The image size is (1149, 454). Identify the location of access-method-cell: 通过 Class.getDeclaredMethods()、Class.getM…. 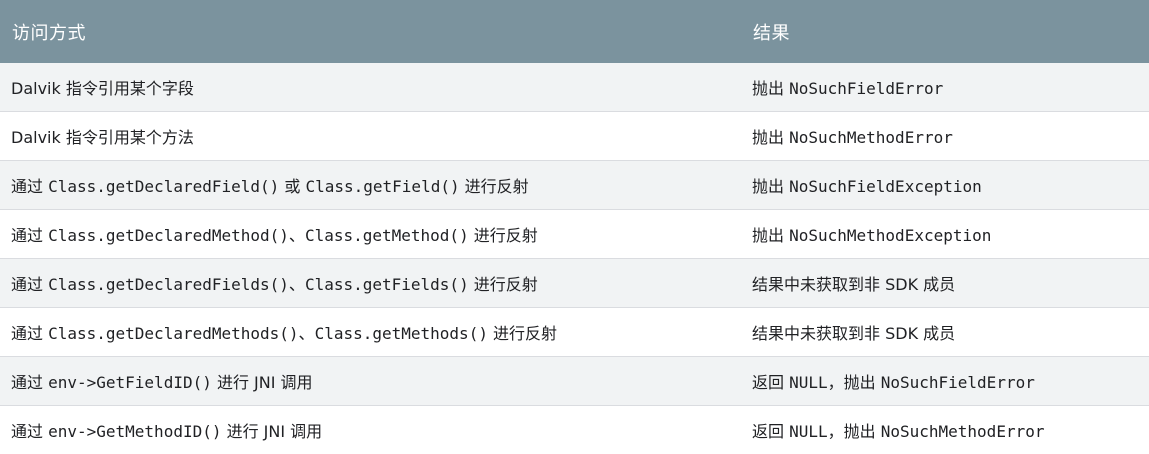
(370, 332).